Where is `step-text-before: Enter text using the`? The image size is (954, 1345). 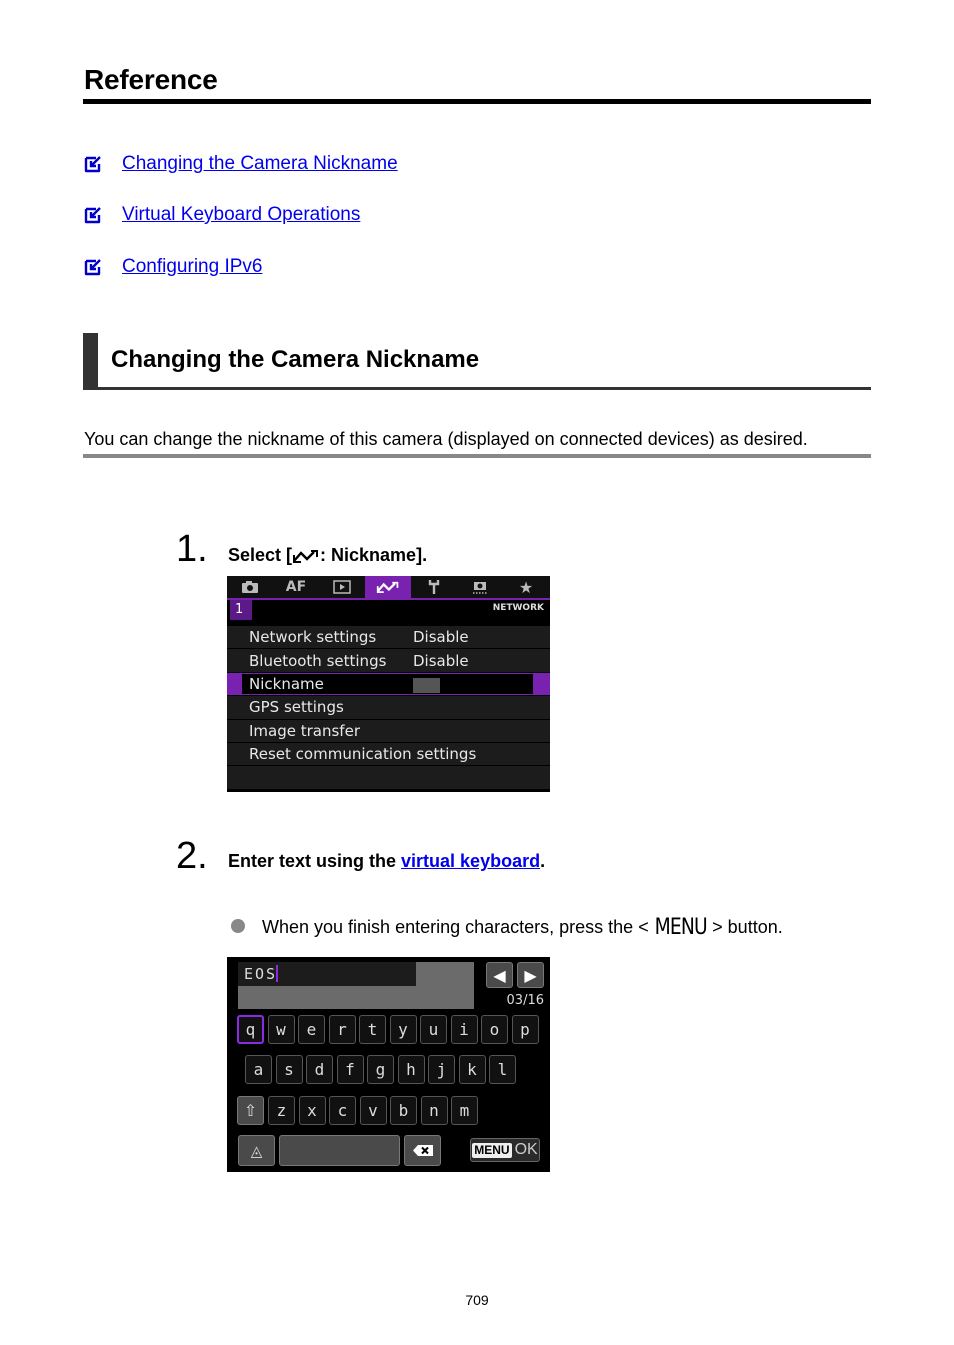 step-text-before: Enter text using the is located at coordinates (315, 861).